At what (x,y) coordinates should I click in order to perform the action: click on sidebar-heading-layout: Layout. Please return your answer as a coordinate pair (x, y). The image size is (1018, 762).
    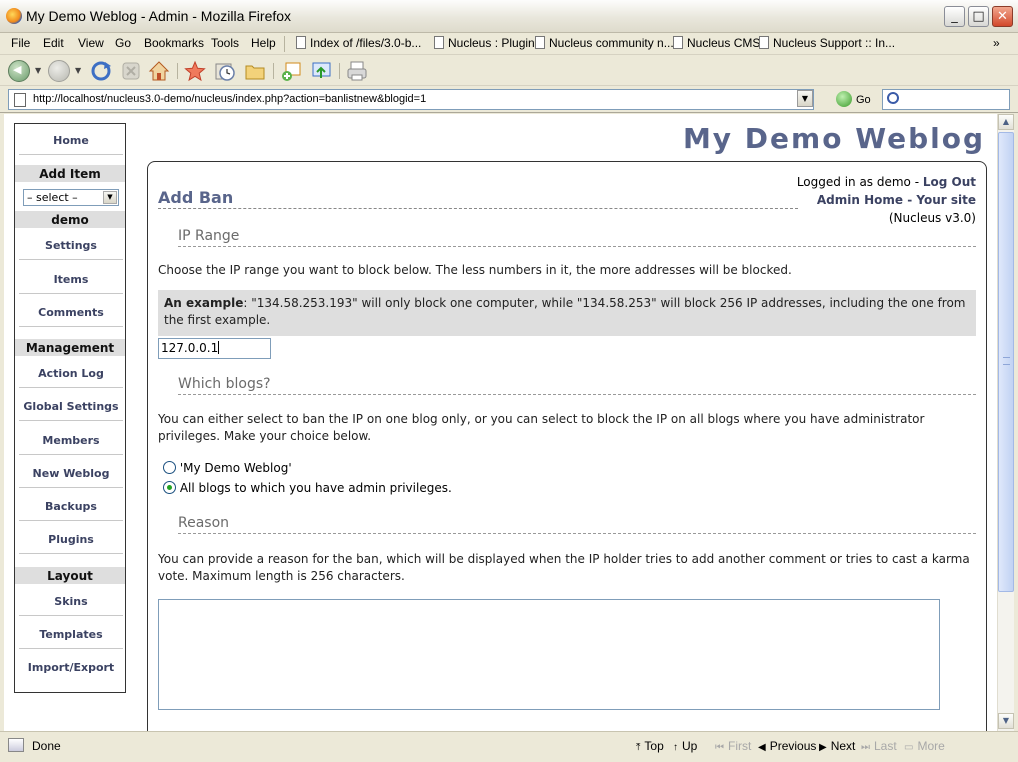
    Looking at the image, I should click on (70, 576).